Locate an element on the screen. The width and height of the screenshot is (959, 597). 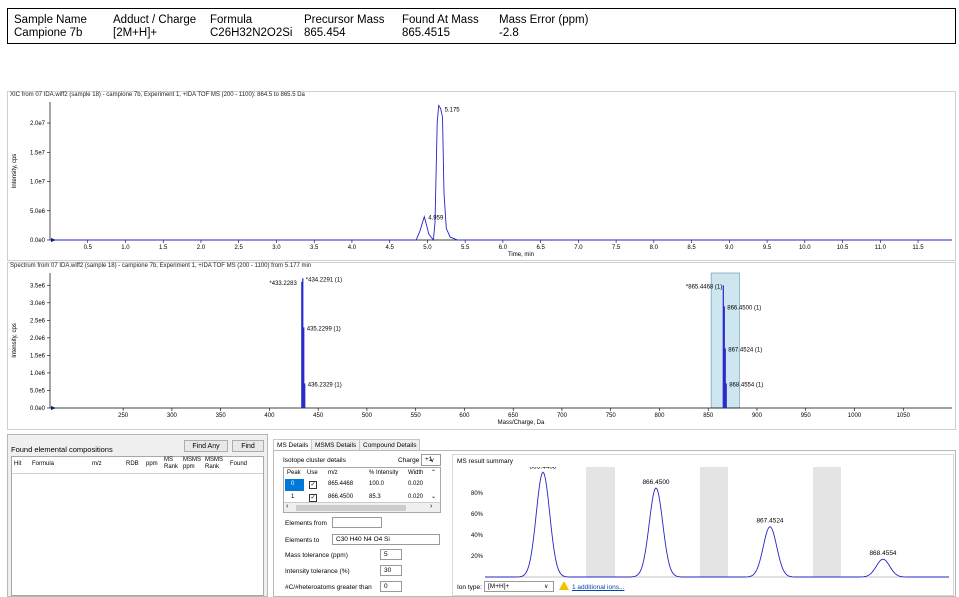
y-tick-label: 3.5e6 is located at coordinates (38, 286).